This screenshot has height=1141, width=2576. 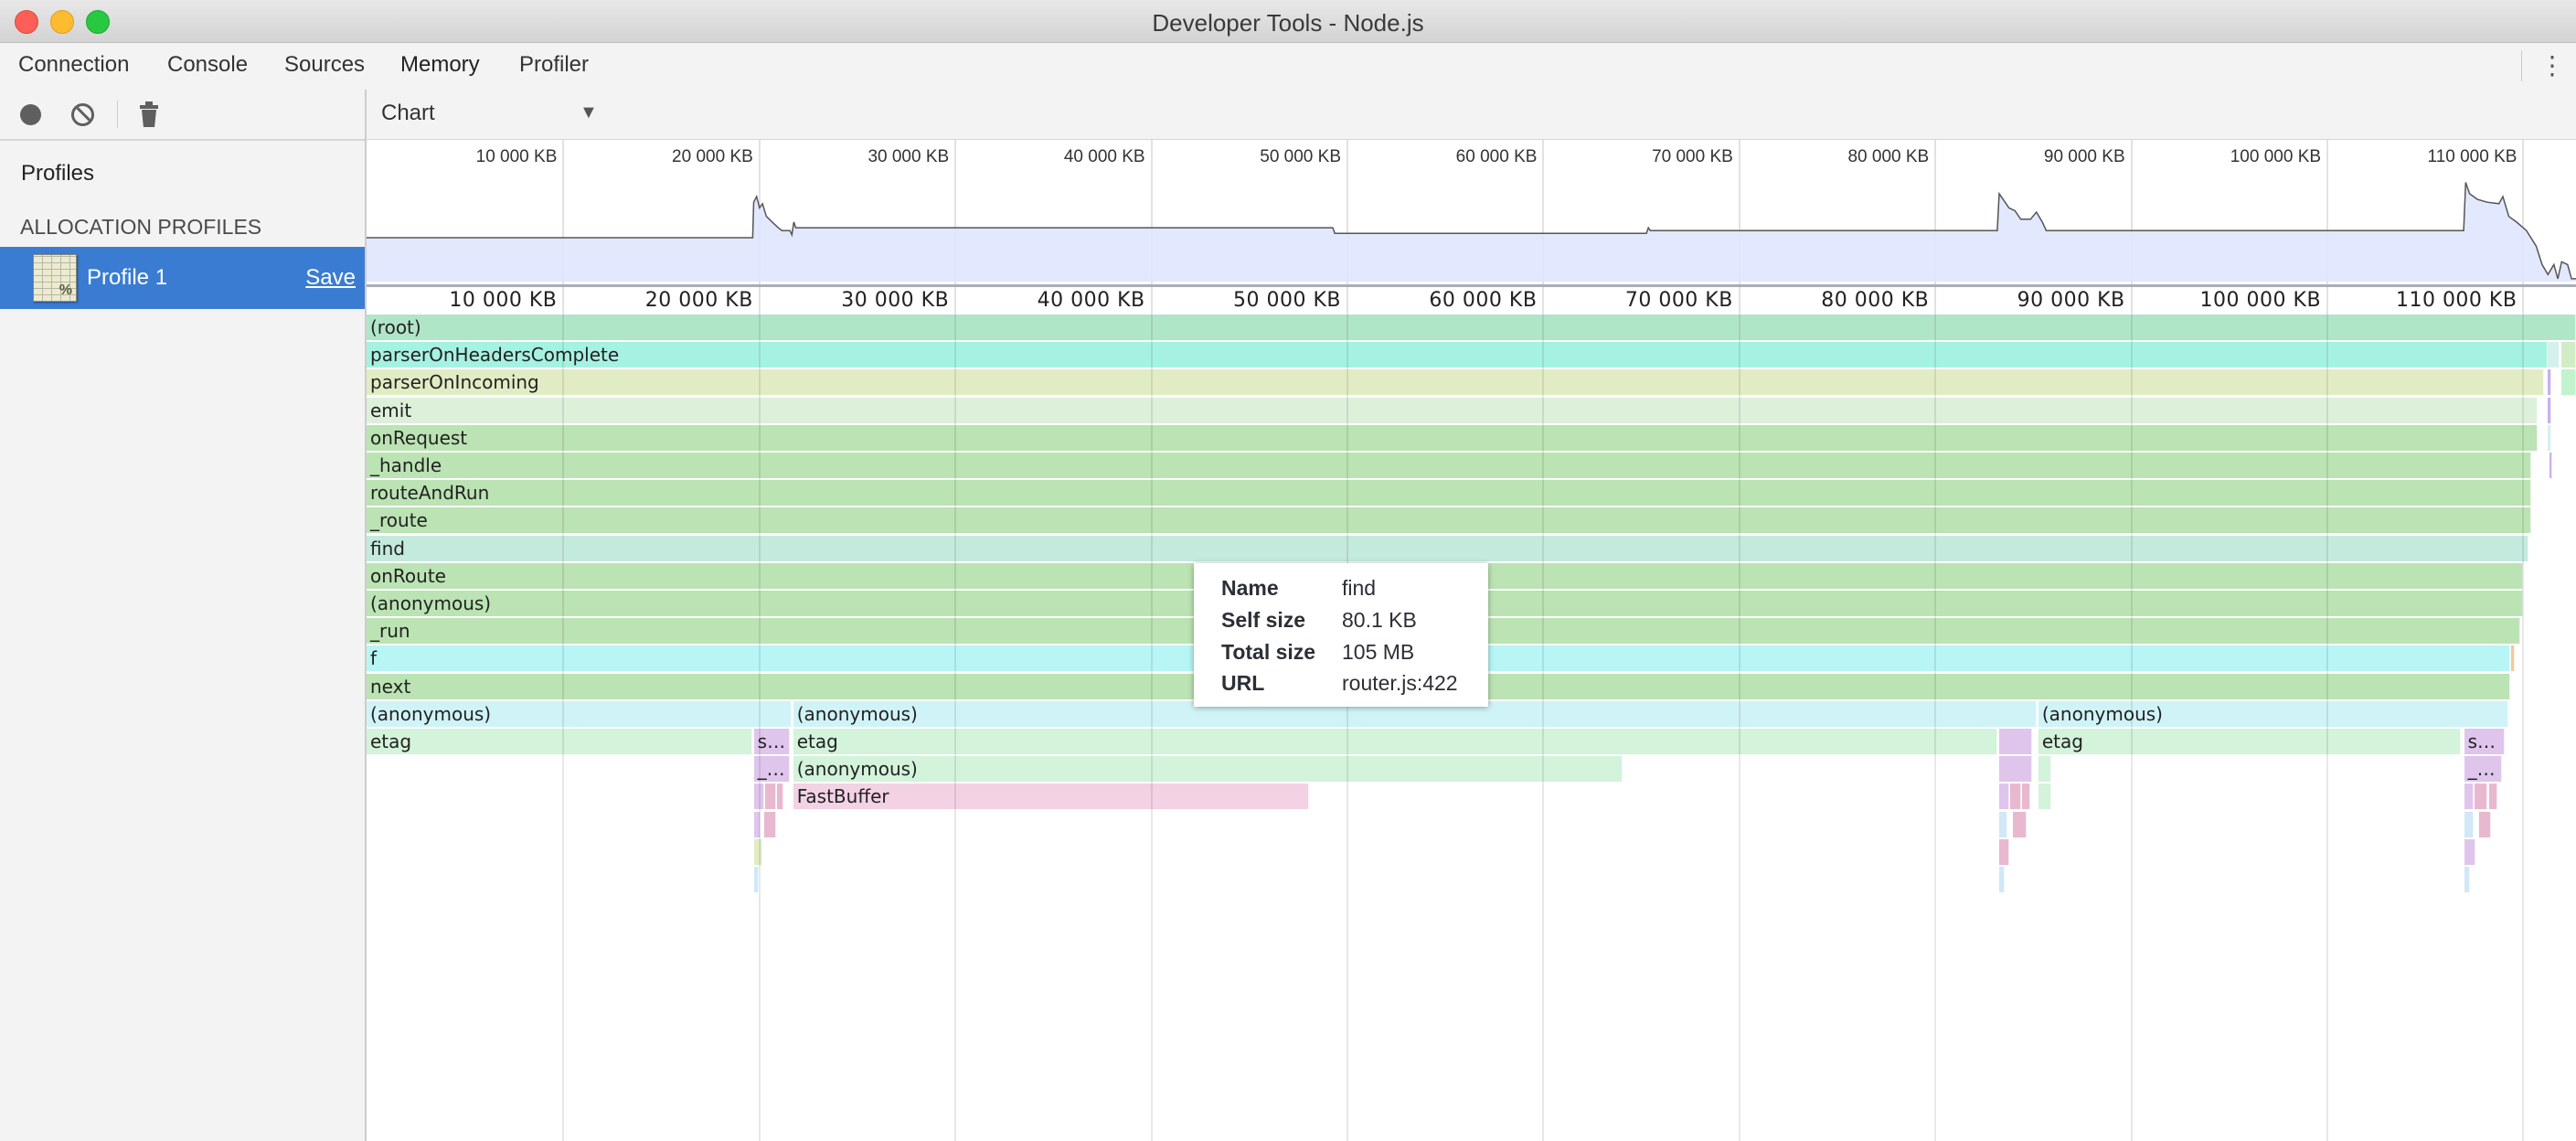 I want to click on flame-frame: (root), so click(x=1472, y=327).